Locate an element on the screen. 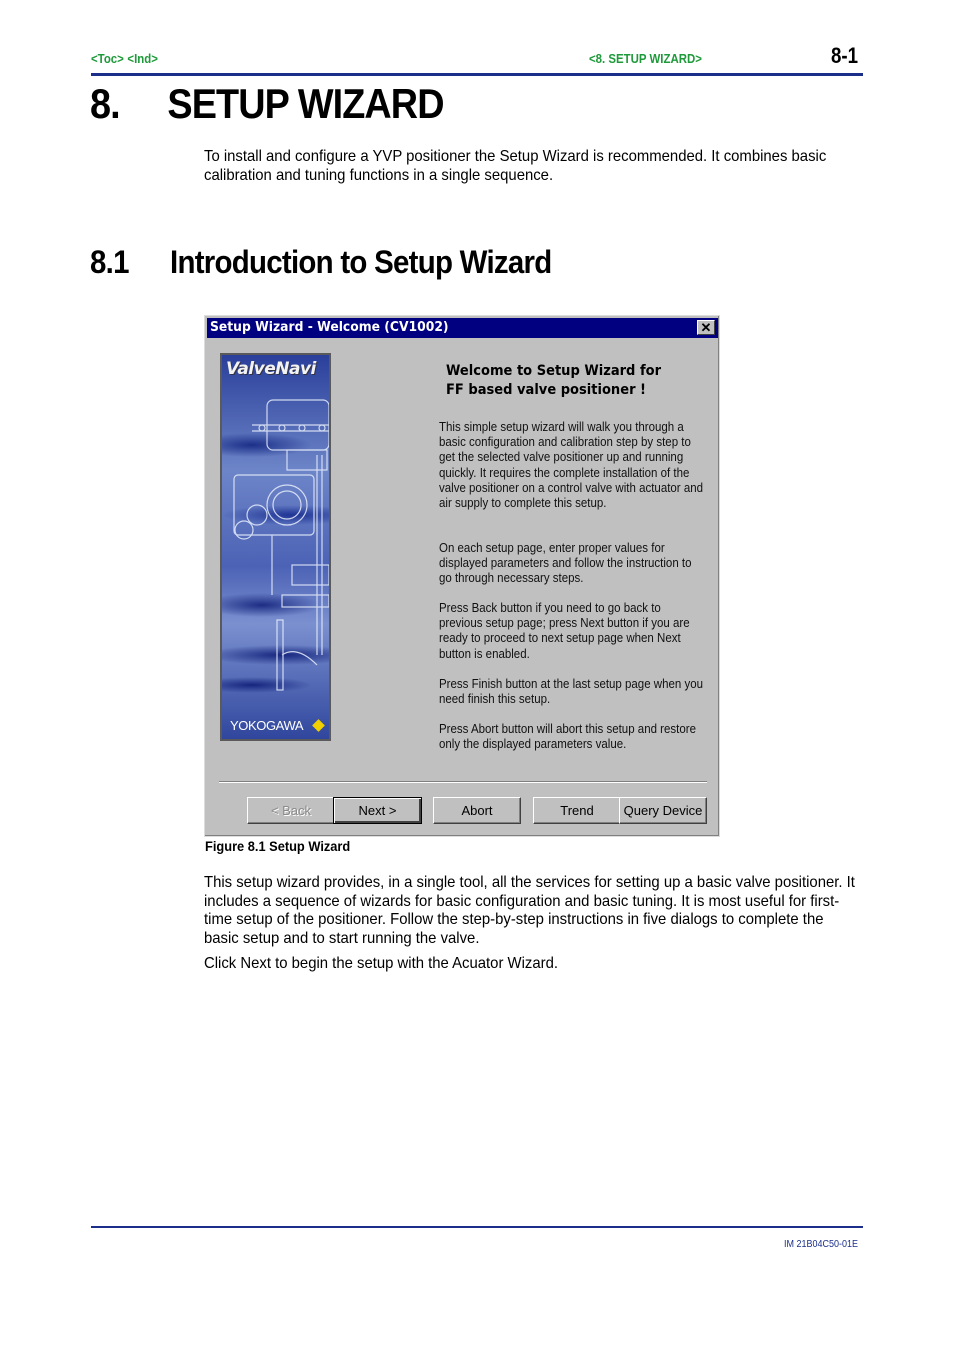  chapter-heading: 8. SETUP WIZARD is located at coordinates (267, 104).